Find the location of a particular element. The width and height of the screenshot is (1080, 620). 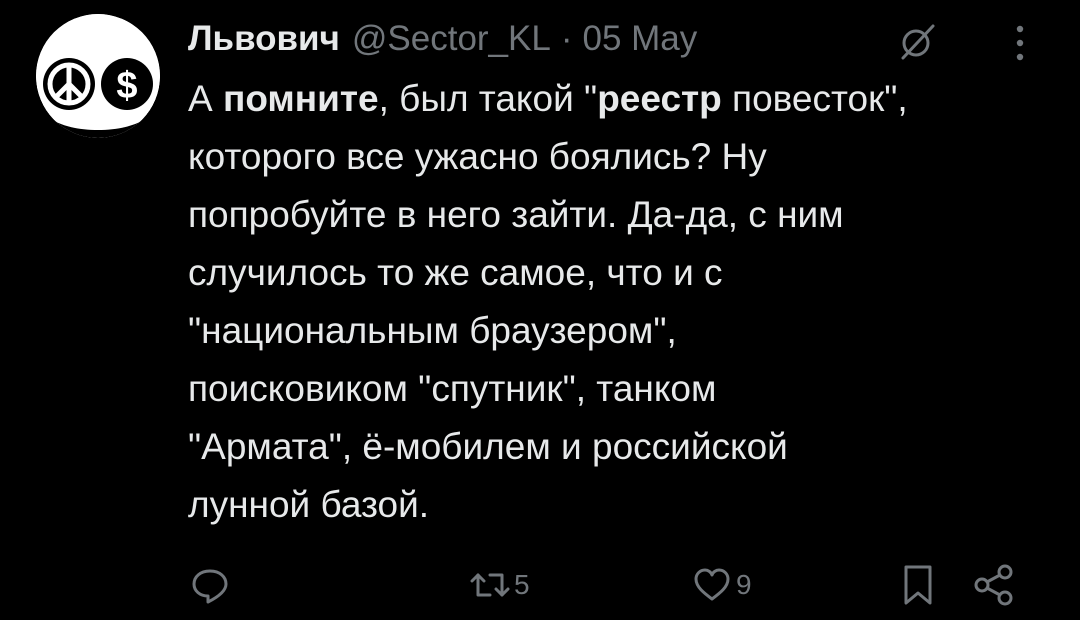

action-bar: 5 9 is located at coordinates (540, 585).